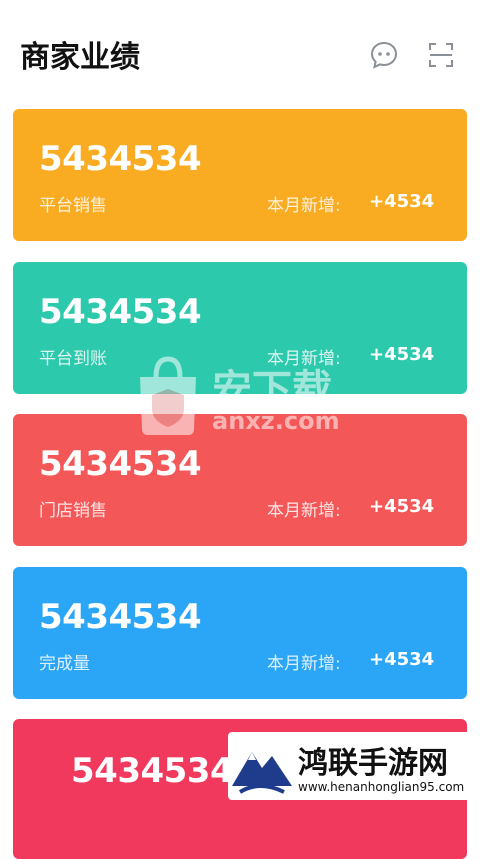  I want to click on chat-icon, so click(384, 55).